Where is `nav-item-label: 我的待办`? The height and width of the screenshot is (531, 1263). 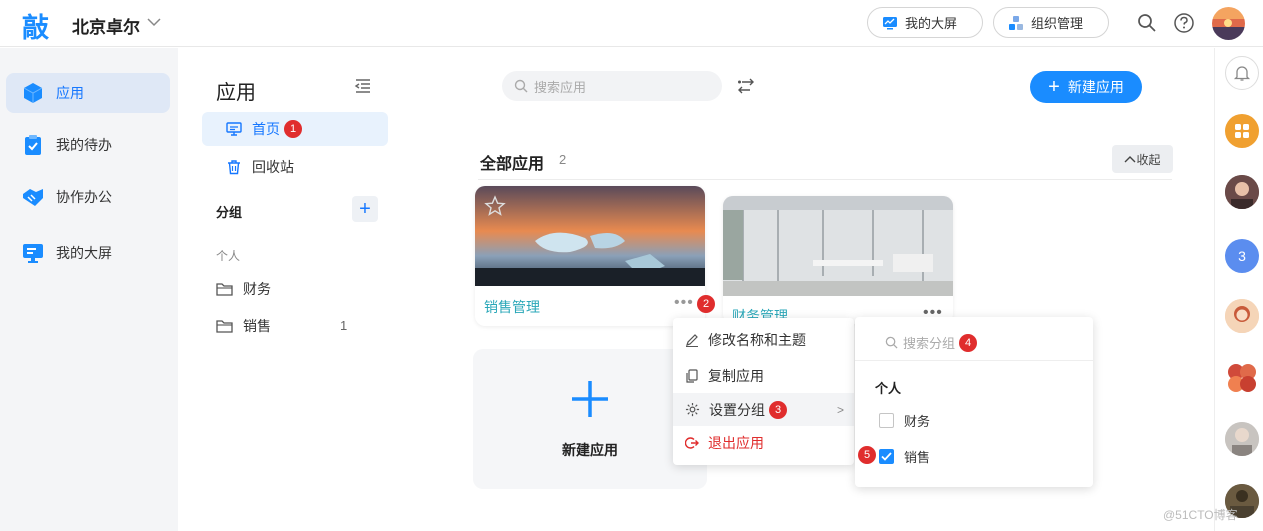 nav-item-label: 我的待办 is located at coordinates (84, 145).